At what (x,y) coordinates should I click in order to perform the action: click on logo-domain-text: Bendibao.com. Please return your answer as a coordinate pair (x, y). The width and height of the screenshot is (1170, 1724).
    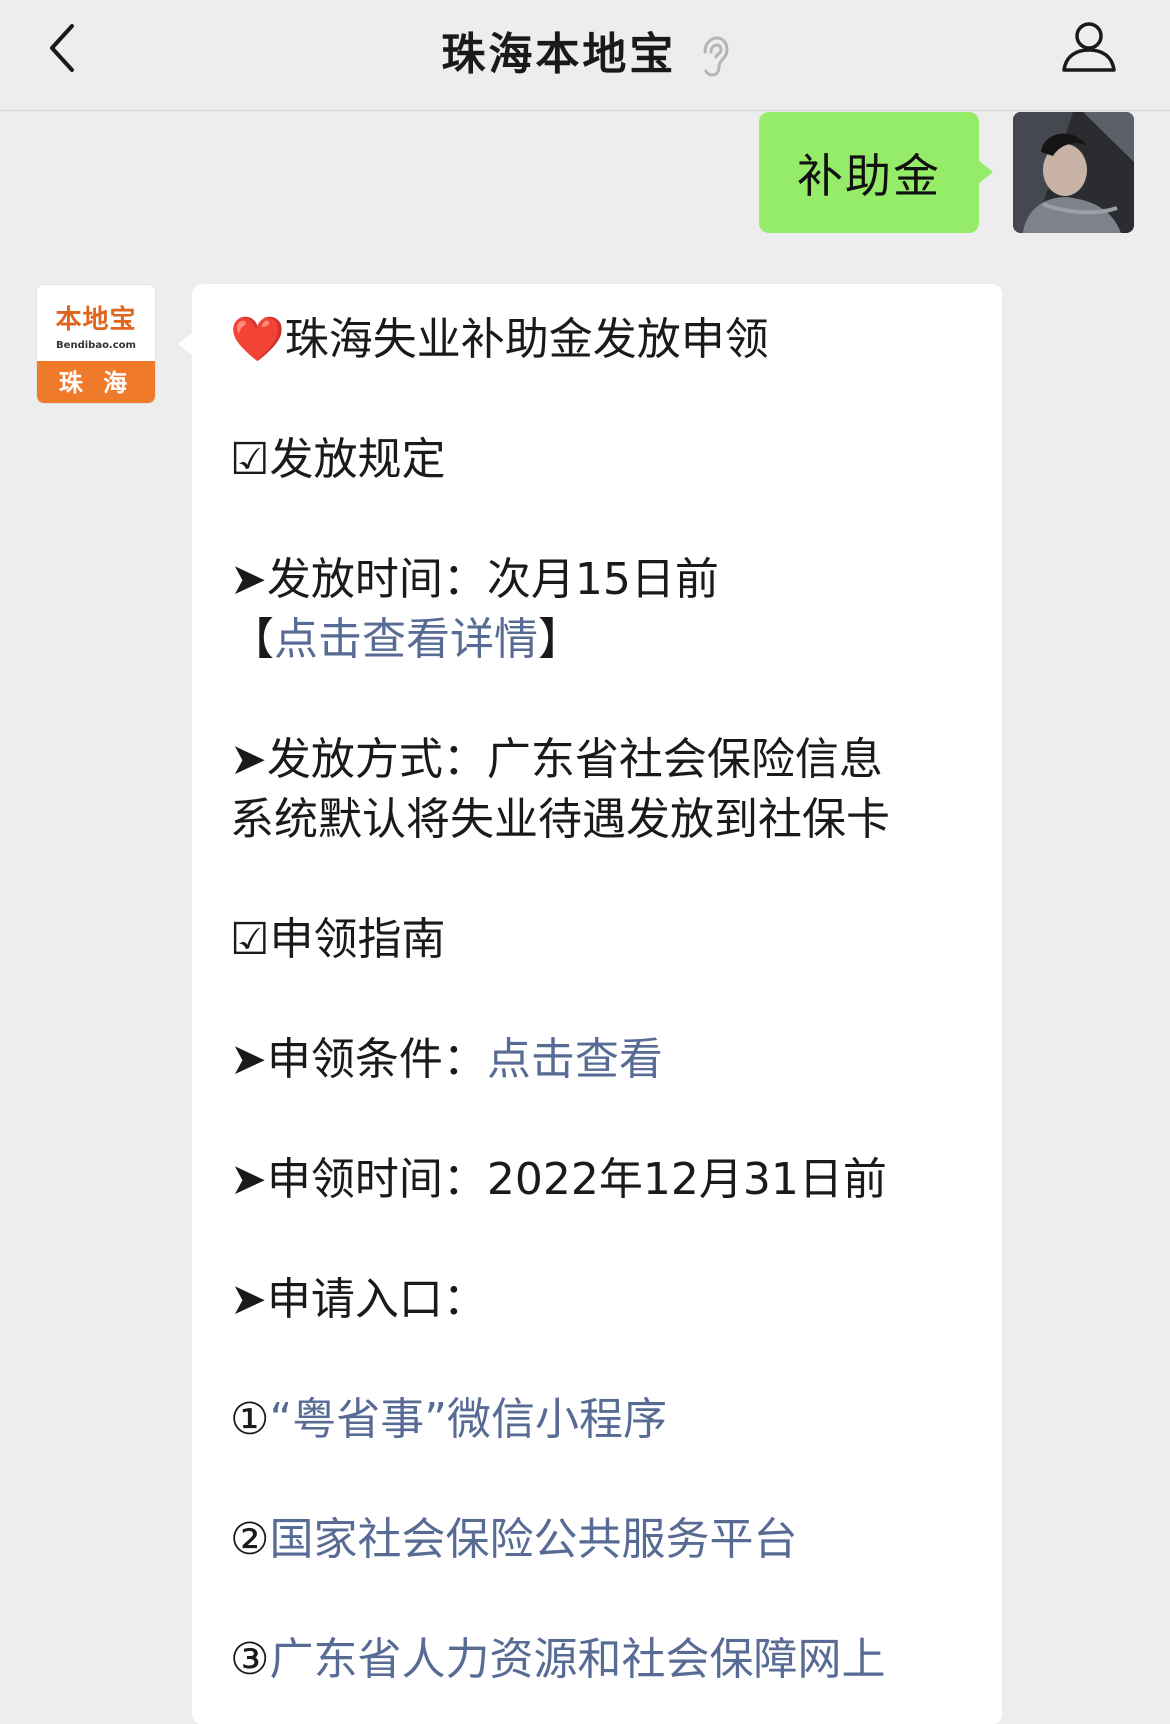
    Looking at the image, I should click on (96, 345).